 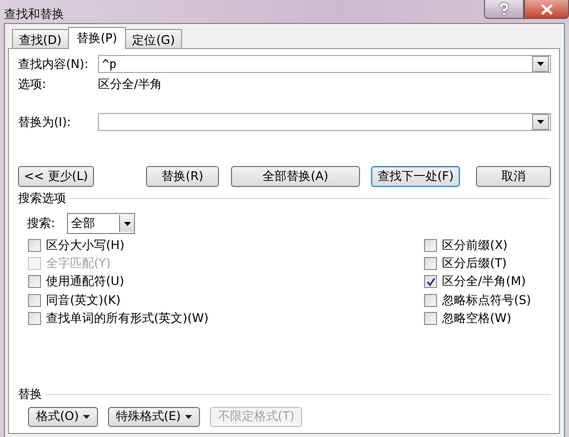 What do you see at coordinates (34, 14) in the screenshot?
I see `window-title: 查找和替换` at bounding box center [34, 14].